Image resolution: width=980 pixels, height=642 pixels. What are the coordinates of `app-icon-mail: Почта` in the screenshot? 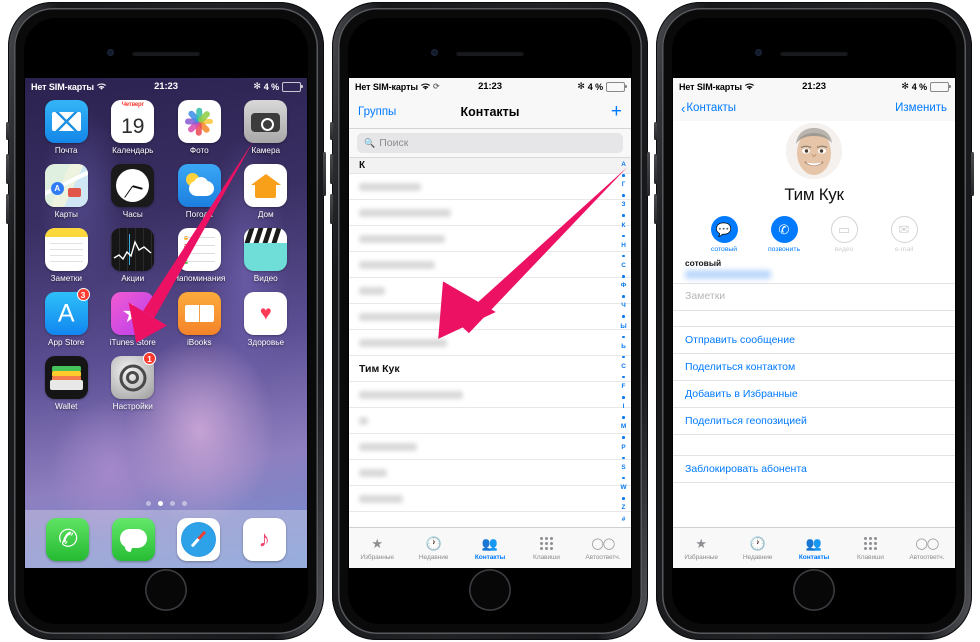 It's located at (66, 127).